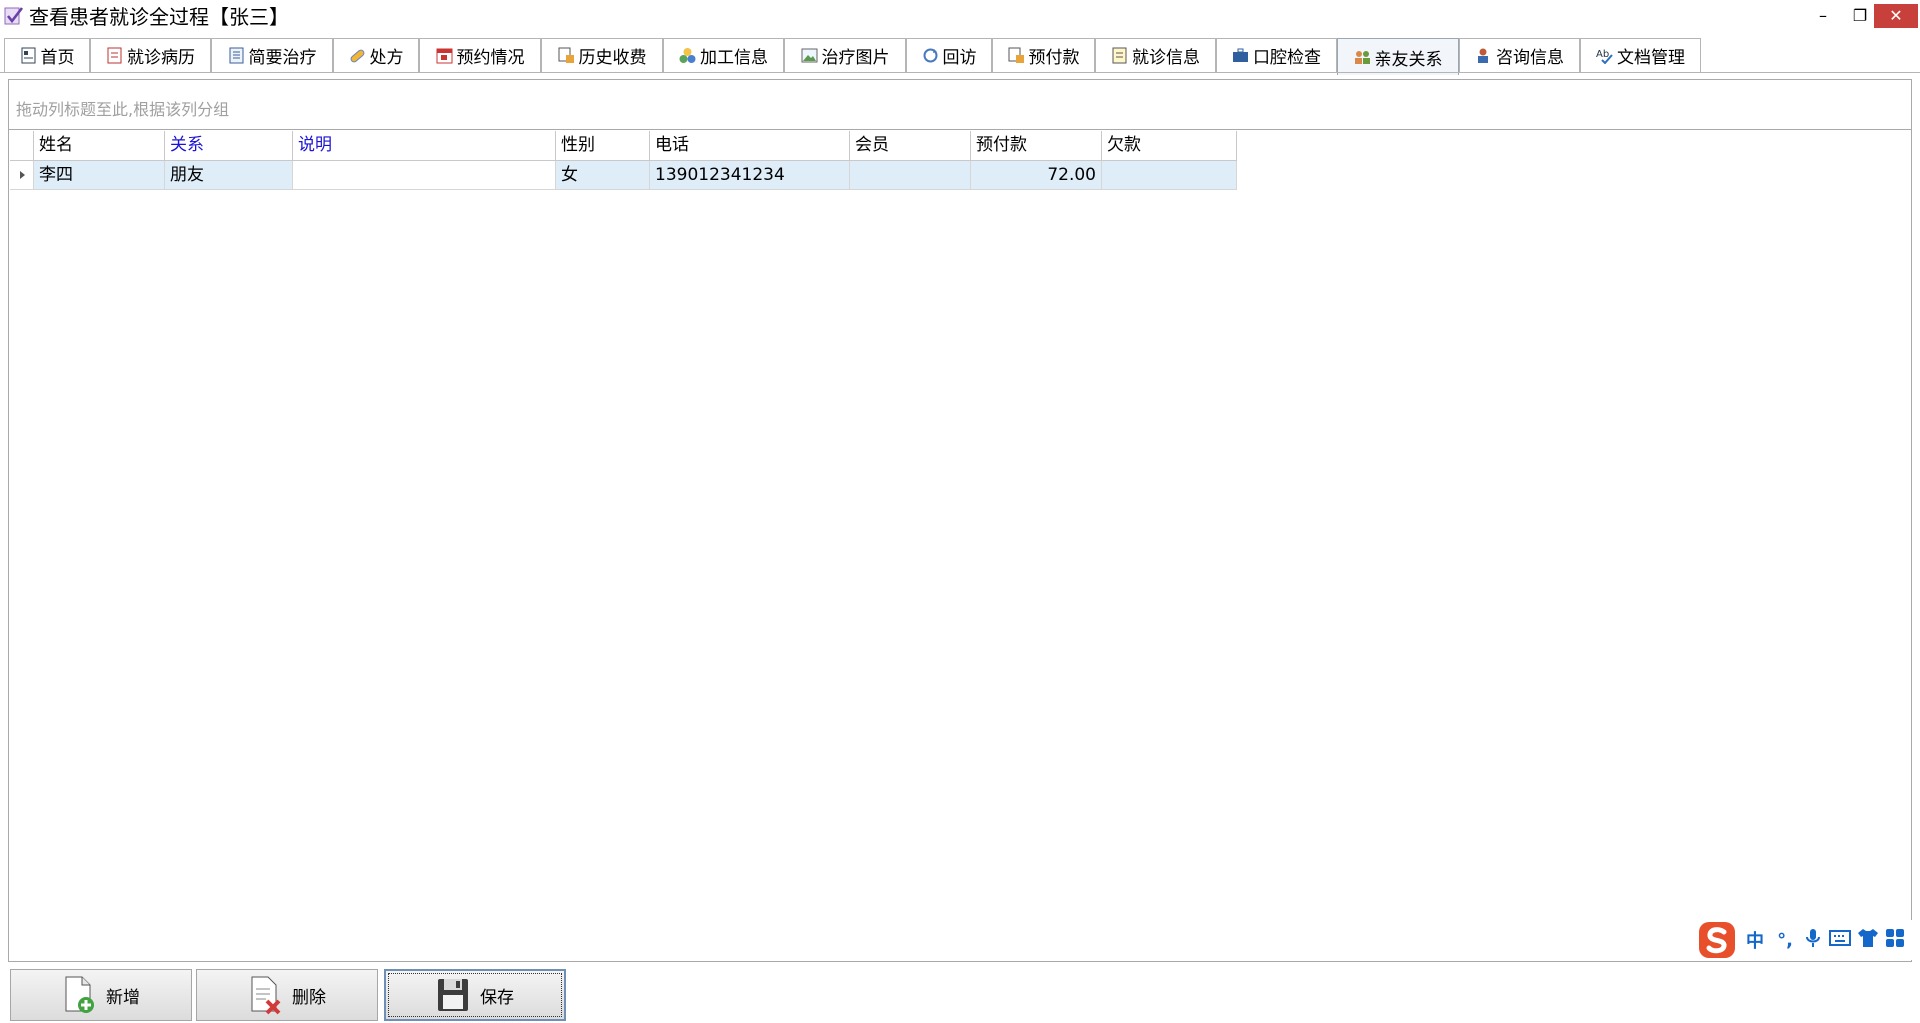 The width and height of the screenshot is (1920, 1023). Describe the element at coordinates (475, 995) in the screenshot. I see `save-button: 保存` at that location.